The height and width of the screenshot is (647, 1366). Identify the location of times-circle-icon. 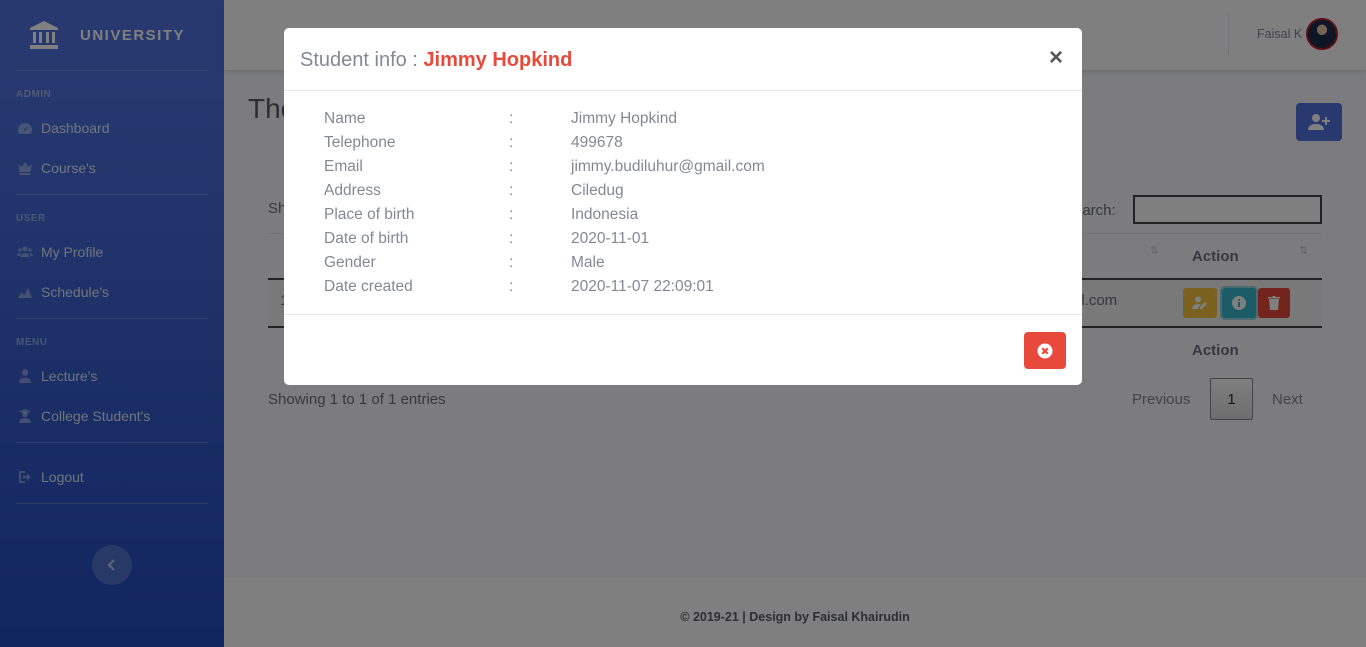
(1045, 350).